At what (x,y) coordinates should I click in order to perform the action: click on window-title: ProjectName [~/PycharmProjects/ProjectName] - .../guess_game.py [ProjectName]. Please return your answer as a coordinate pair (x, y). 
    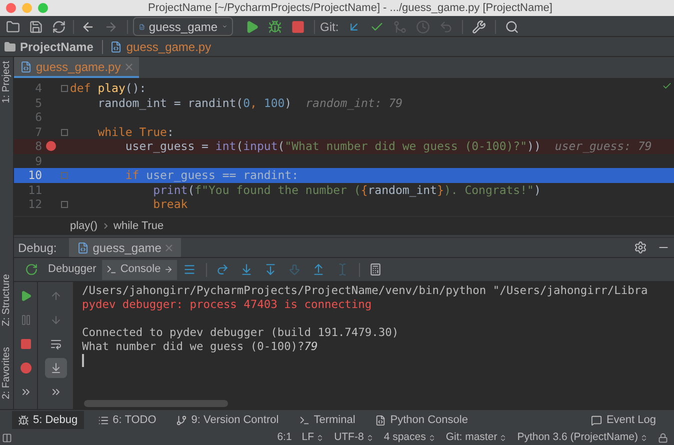
    Looking at the image, I should click on (350, 8).